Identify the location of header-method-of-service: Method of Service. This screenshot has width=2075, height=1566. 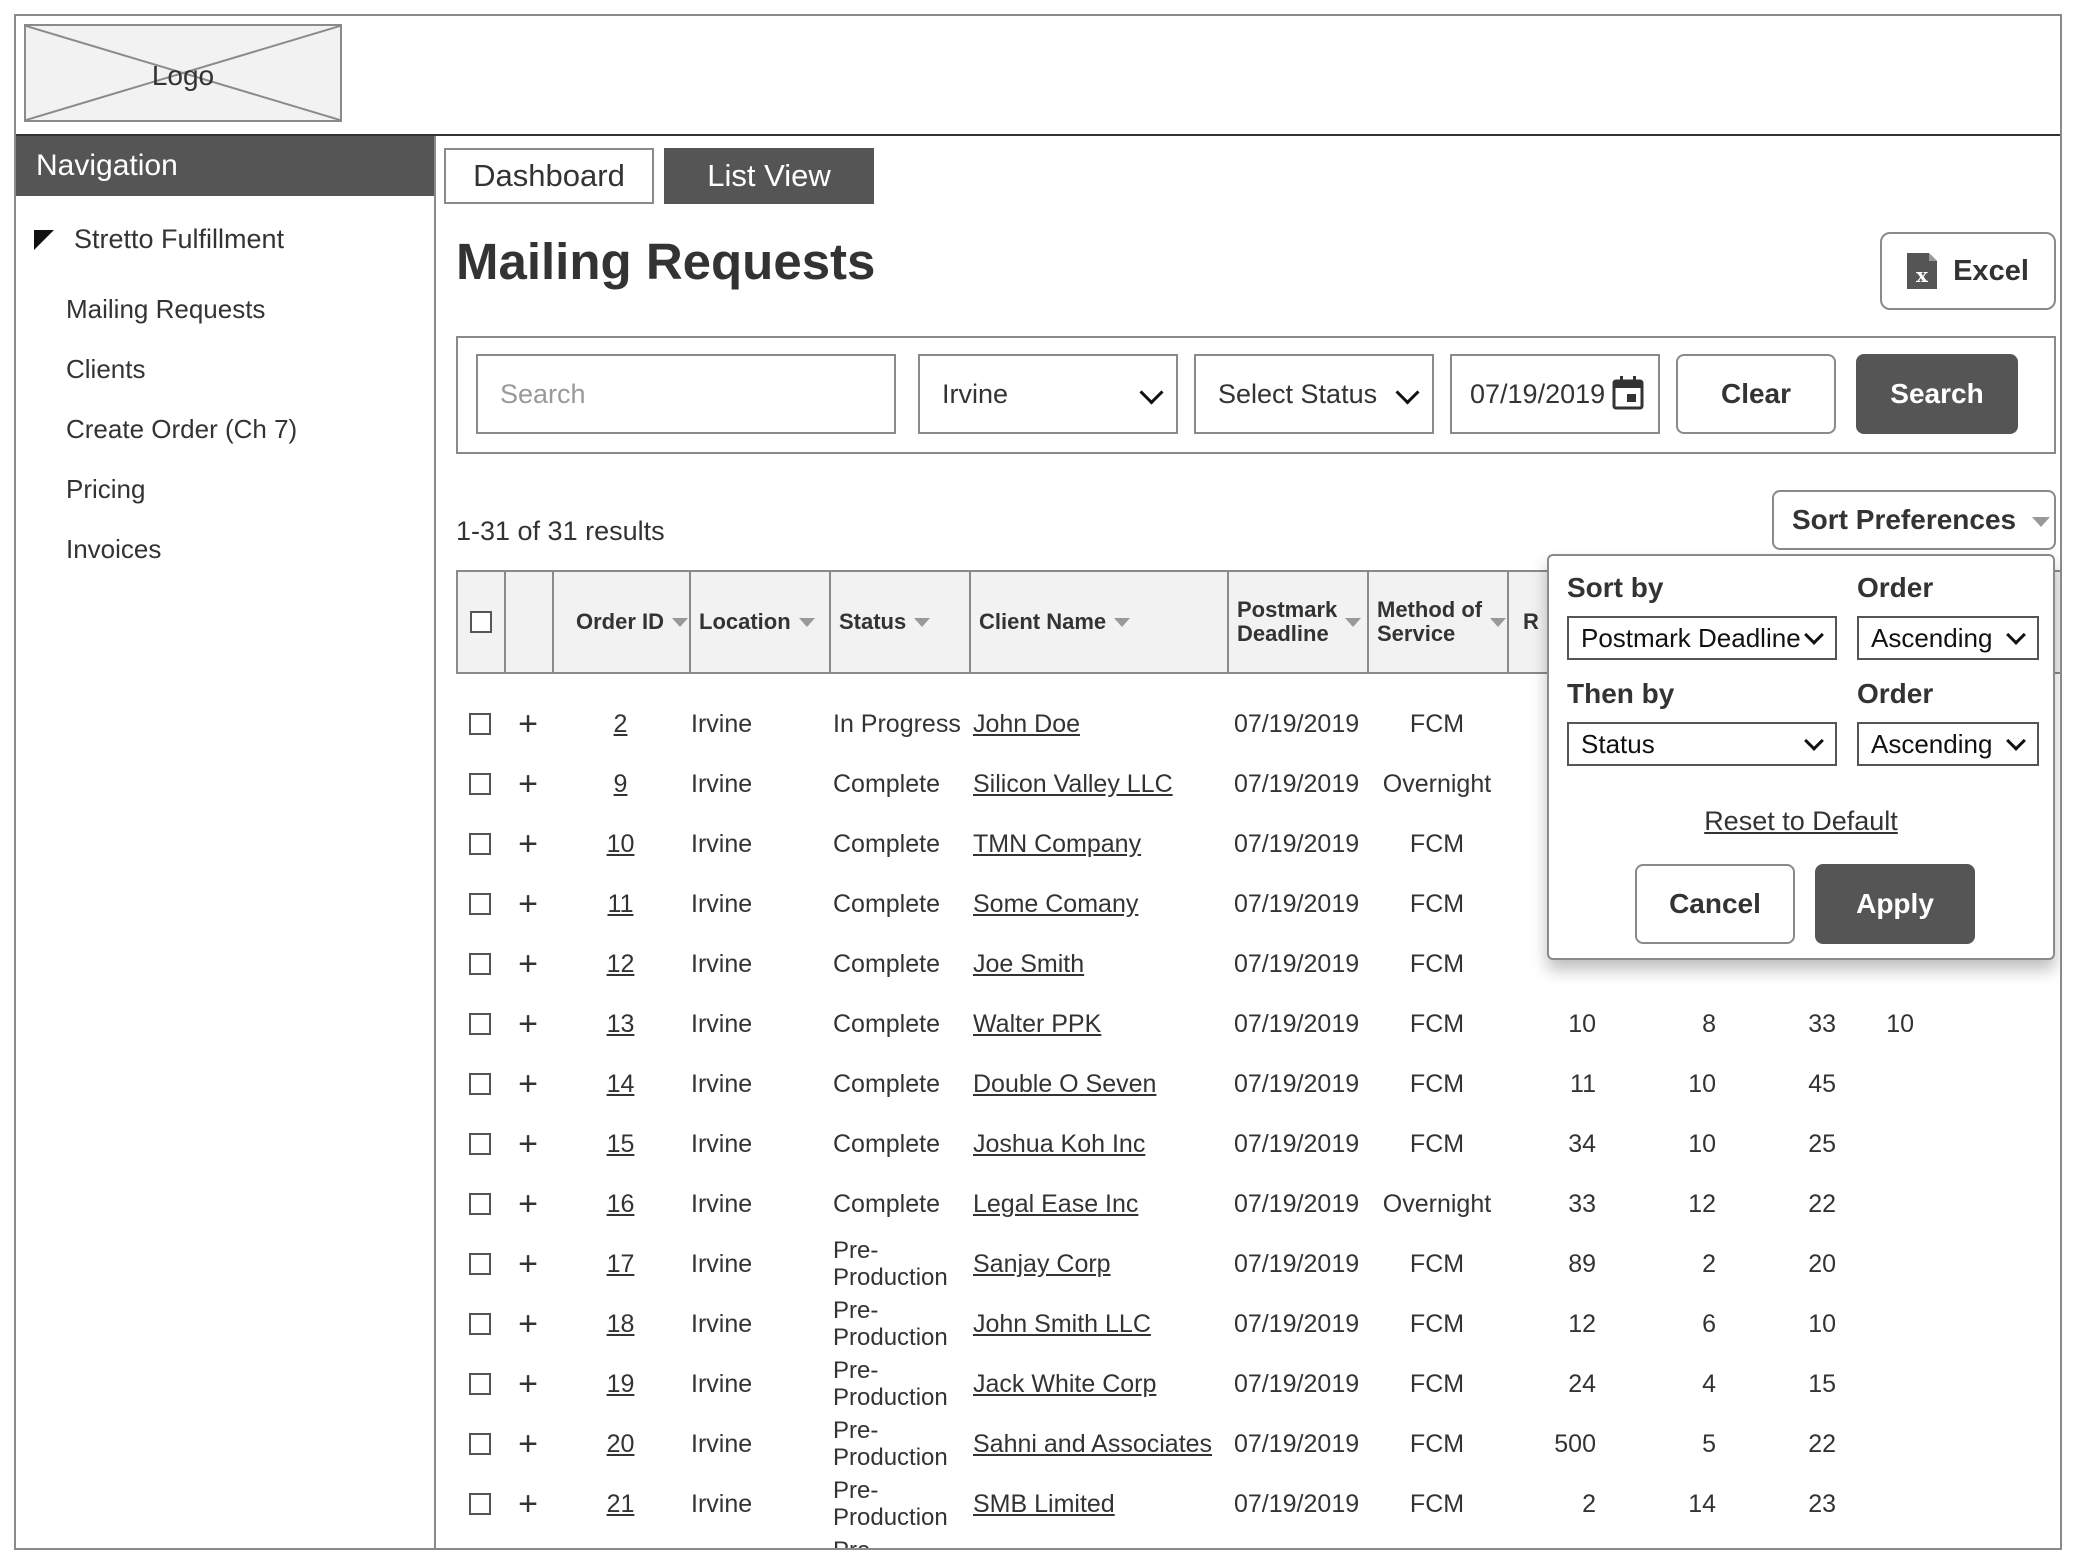
(1439, 622).